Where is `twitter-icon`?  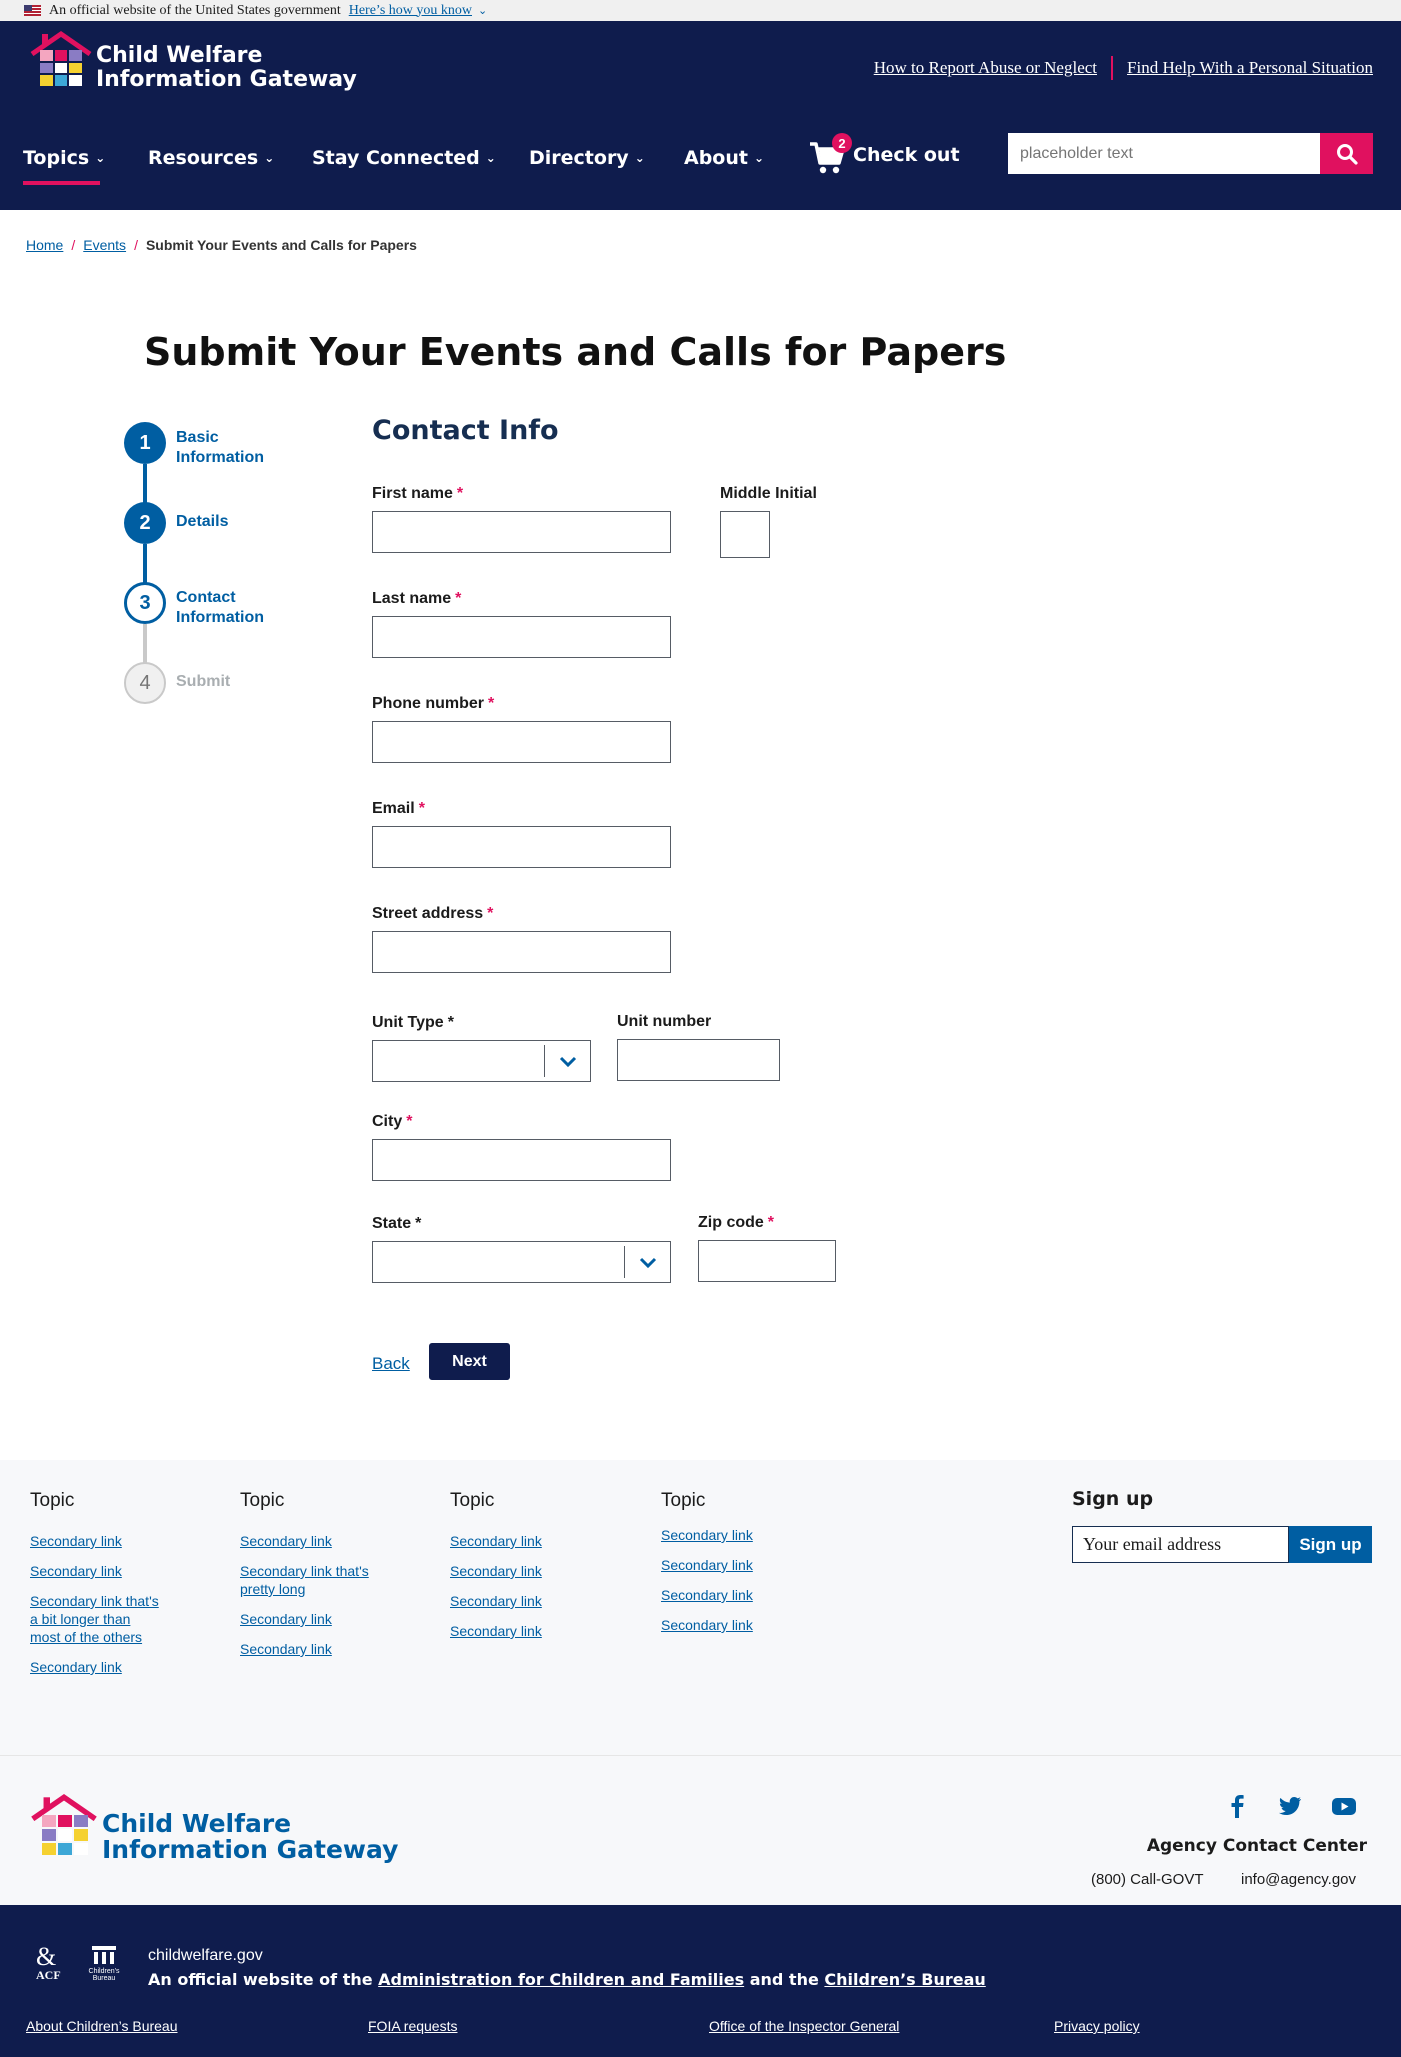 twitter-icon is located at coordinates (1290, 1806).